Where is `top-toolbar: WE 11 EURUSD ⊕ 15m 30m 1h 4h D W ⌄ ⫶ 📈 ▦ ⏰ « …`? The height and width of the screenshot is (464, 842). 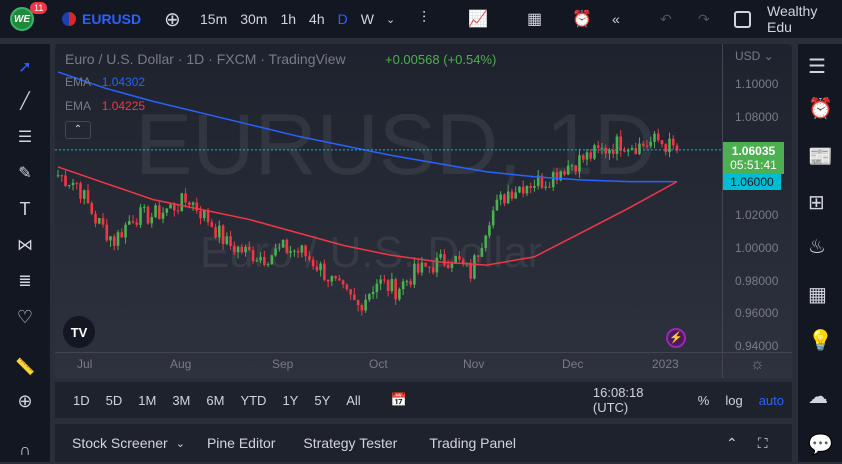 top-toolbar: WE 11 EURUSD ⊕ 15m 30m 1h 4h D W ⌄ ⫶ 📈 ▦ ⏰ « … is located at coordinates (421, 19).